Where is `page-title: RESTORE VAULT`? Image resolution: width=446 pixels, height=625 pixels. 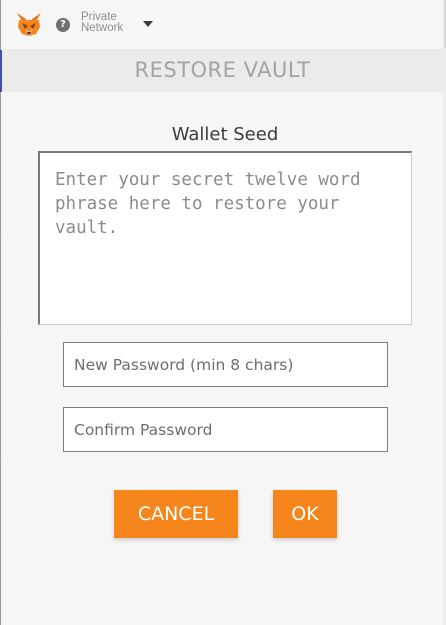
page-title: RESTORE VAULT is located at coordinates (222, 70).